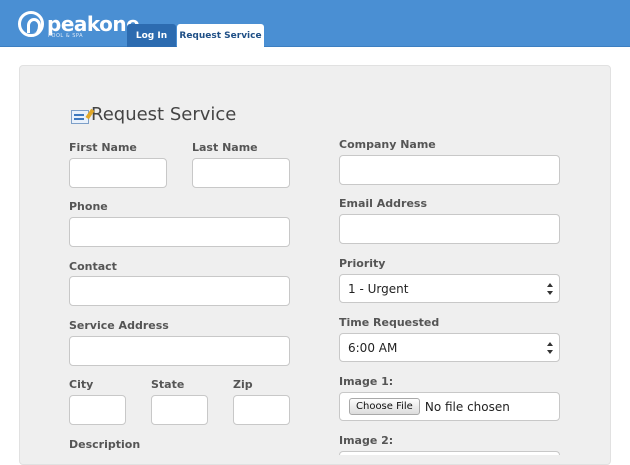 This screenshot has height=465, width=630. What do you see at coordinates (88, 206) in the screenshot?
I see `phone-label: Phone` at bounding box center [88, 206].